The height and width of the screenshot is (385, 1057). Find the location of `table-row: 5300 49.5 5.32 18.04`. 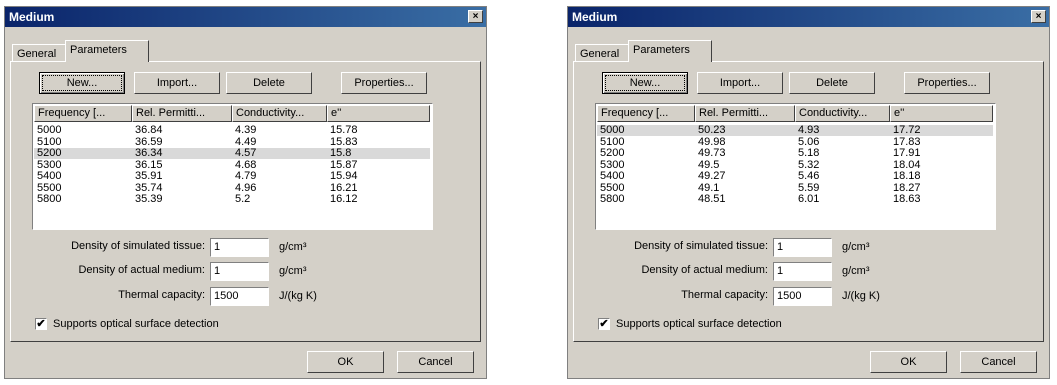

table-row: 5300 49.5 5.32 18.04 is located at coordinates (795, 164).